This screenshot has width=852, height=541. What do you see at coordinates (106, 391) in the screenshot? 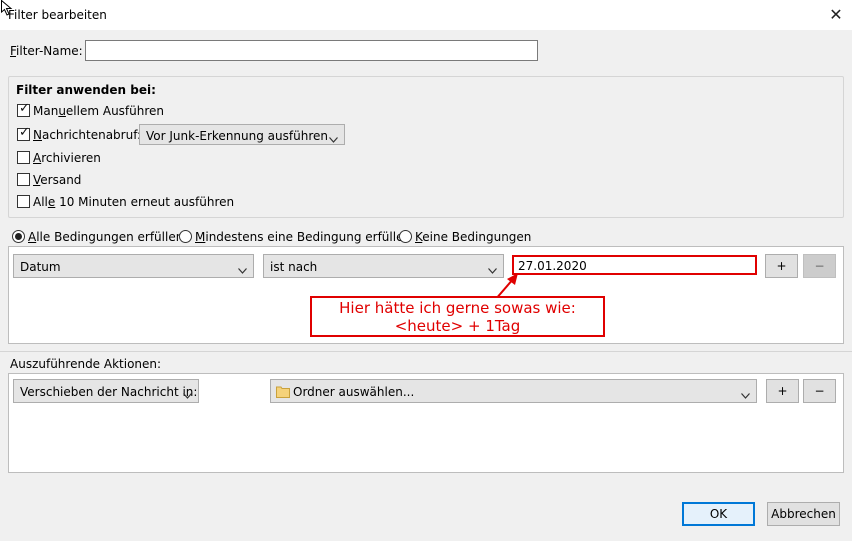
I see `action-type-select: Verschieben der Nachricht in:` at bounding box center [106, 391].